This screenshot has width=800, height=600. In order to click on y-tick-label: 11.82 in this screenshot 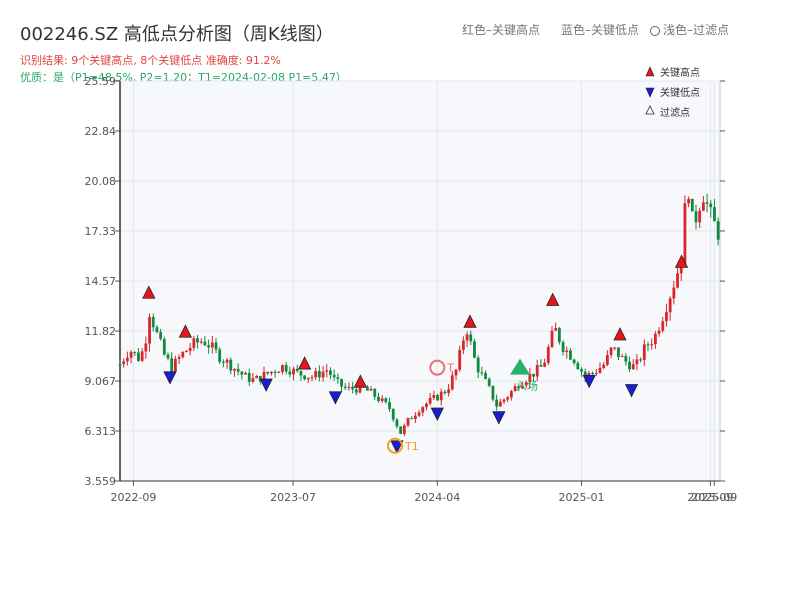, I will do `click(101, 331)`.